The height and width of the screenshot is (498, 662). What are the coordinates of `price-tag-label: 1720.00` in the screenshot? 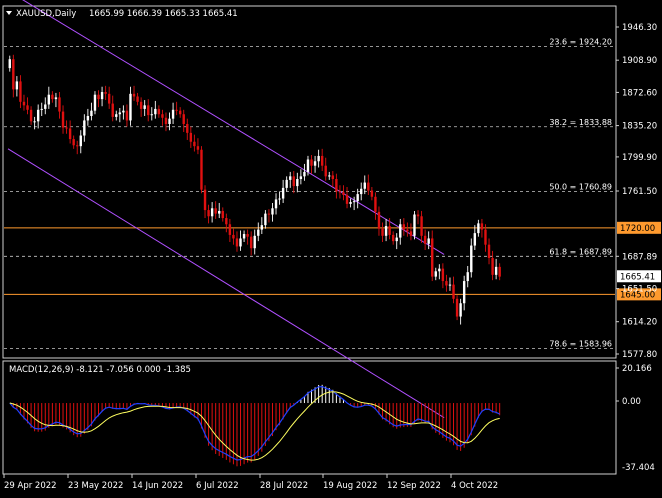 It's located at (637, 229).